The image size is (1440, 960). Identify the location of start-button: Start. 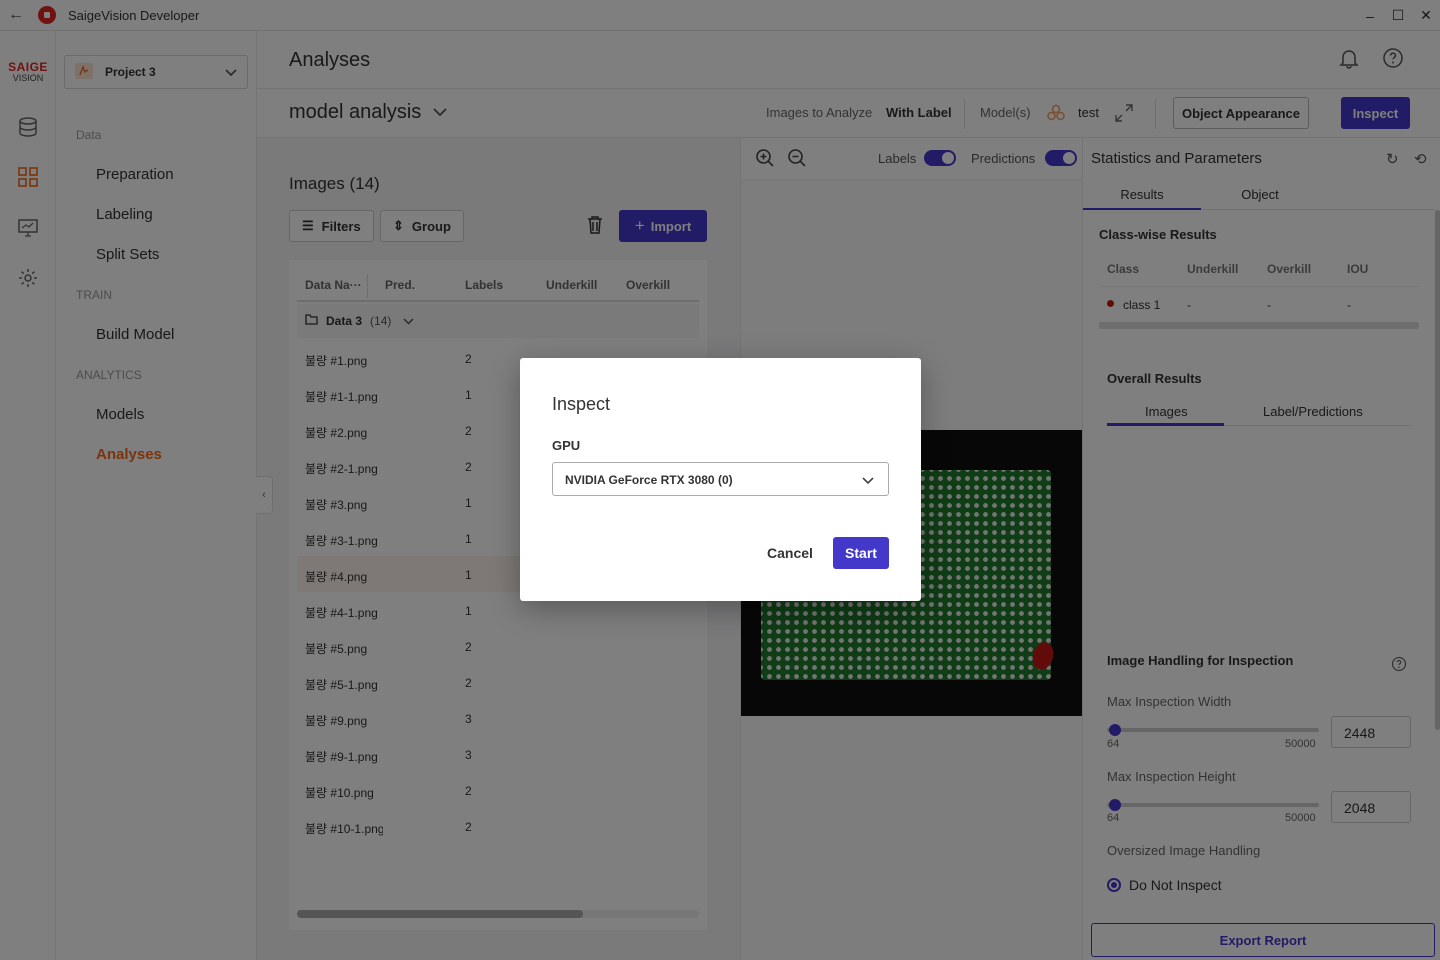
(861, 553).